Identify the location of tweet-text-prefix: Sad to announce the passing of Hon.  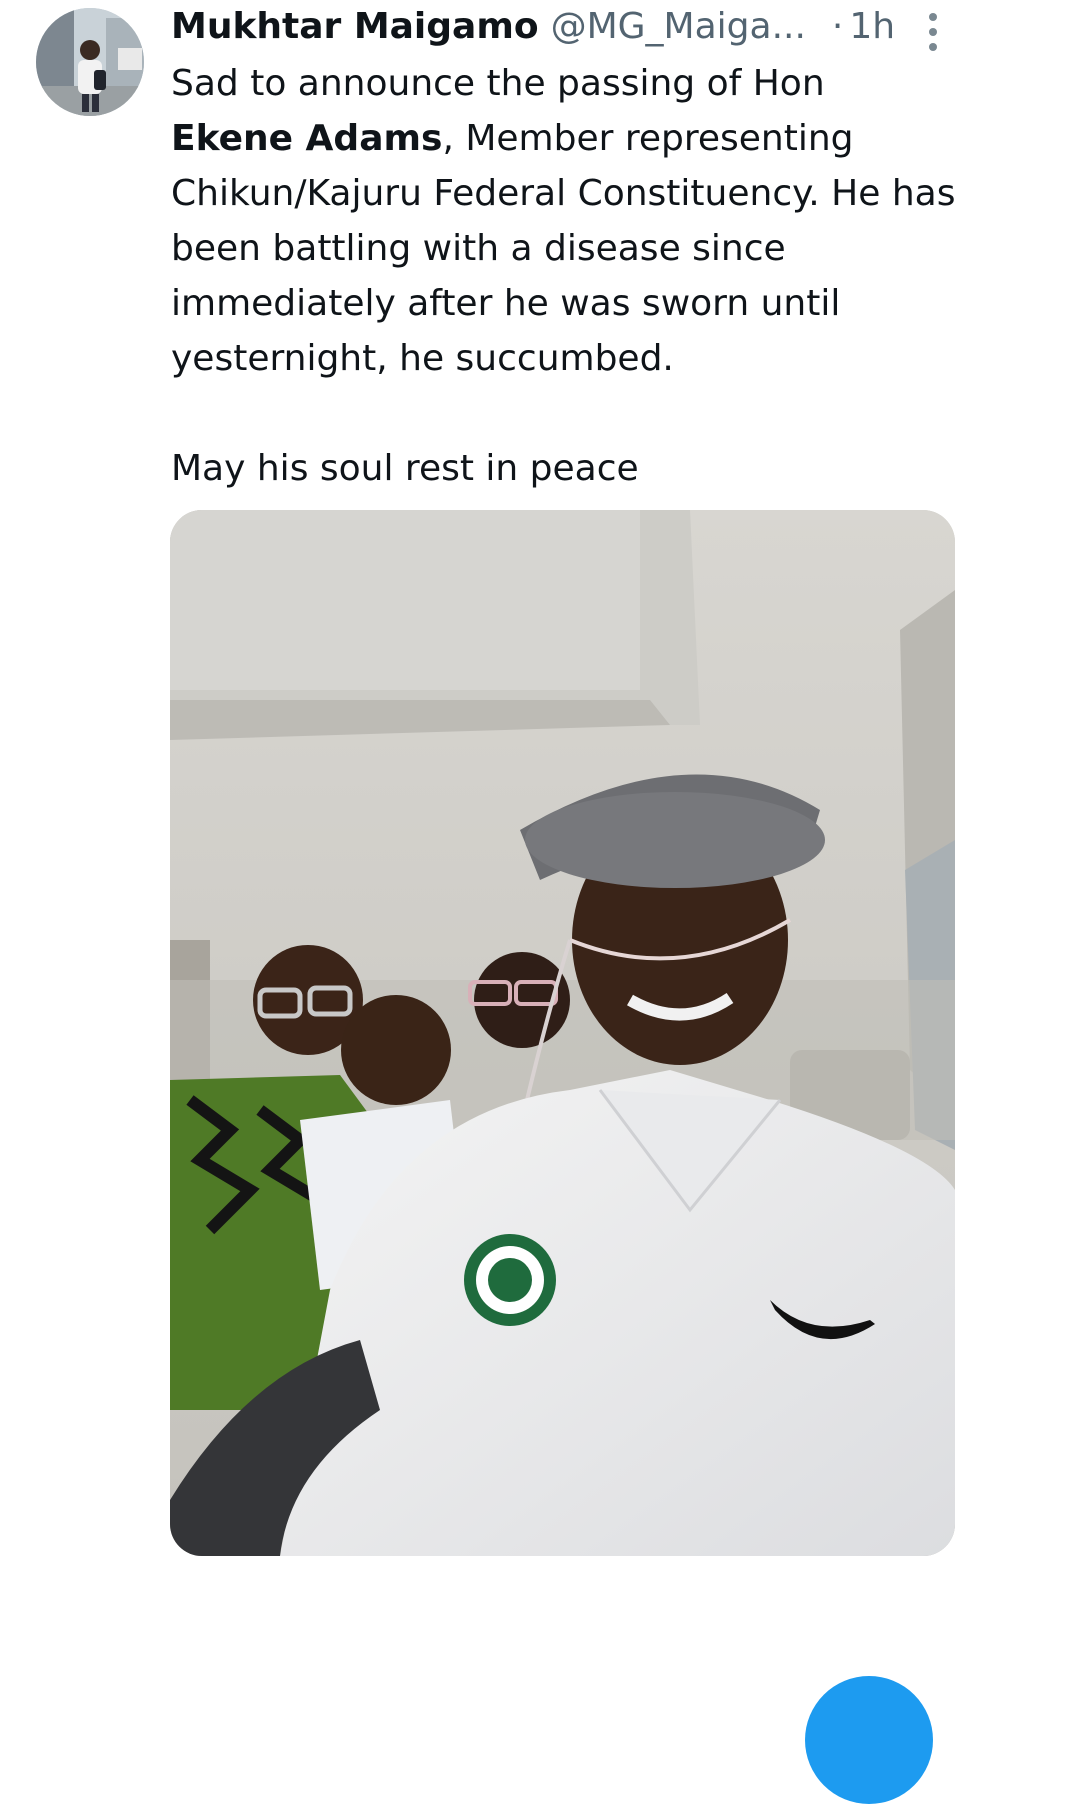
(498, 83).